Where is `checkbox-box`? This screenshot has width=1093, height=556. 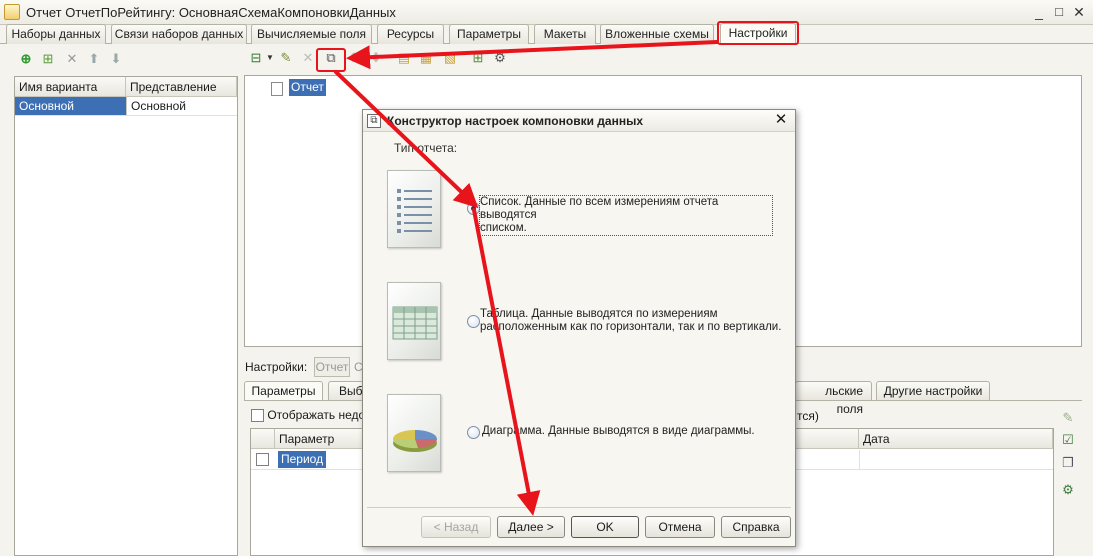 checkbox-box is located at coordinates (257, 416).